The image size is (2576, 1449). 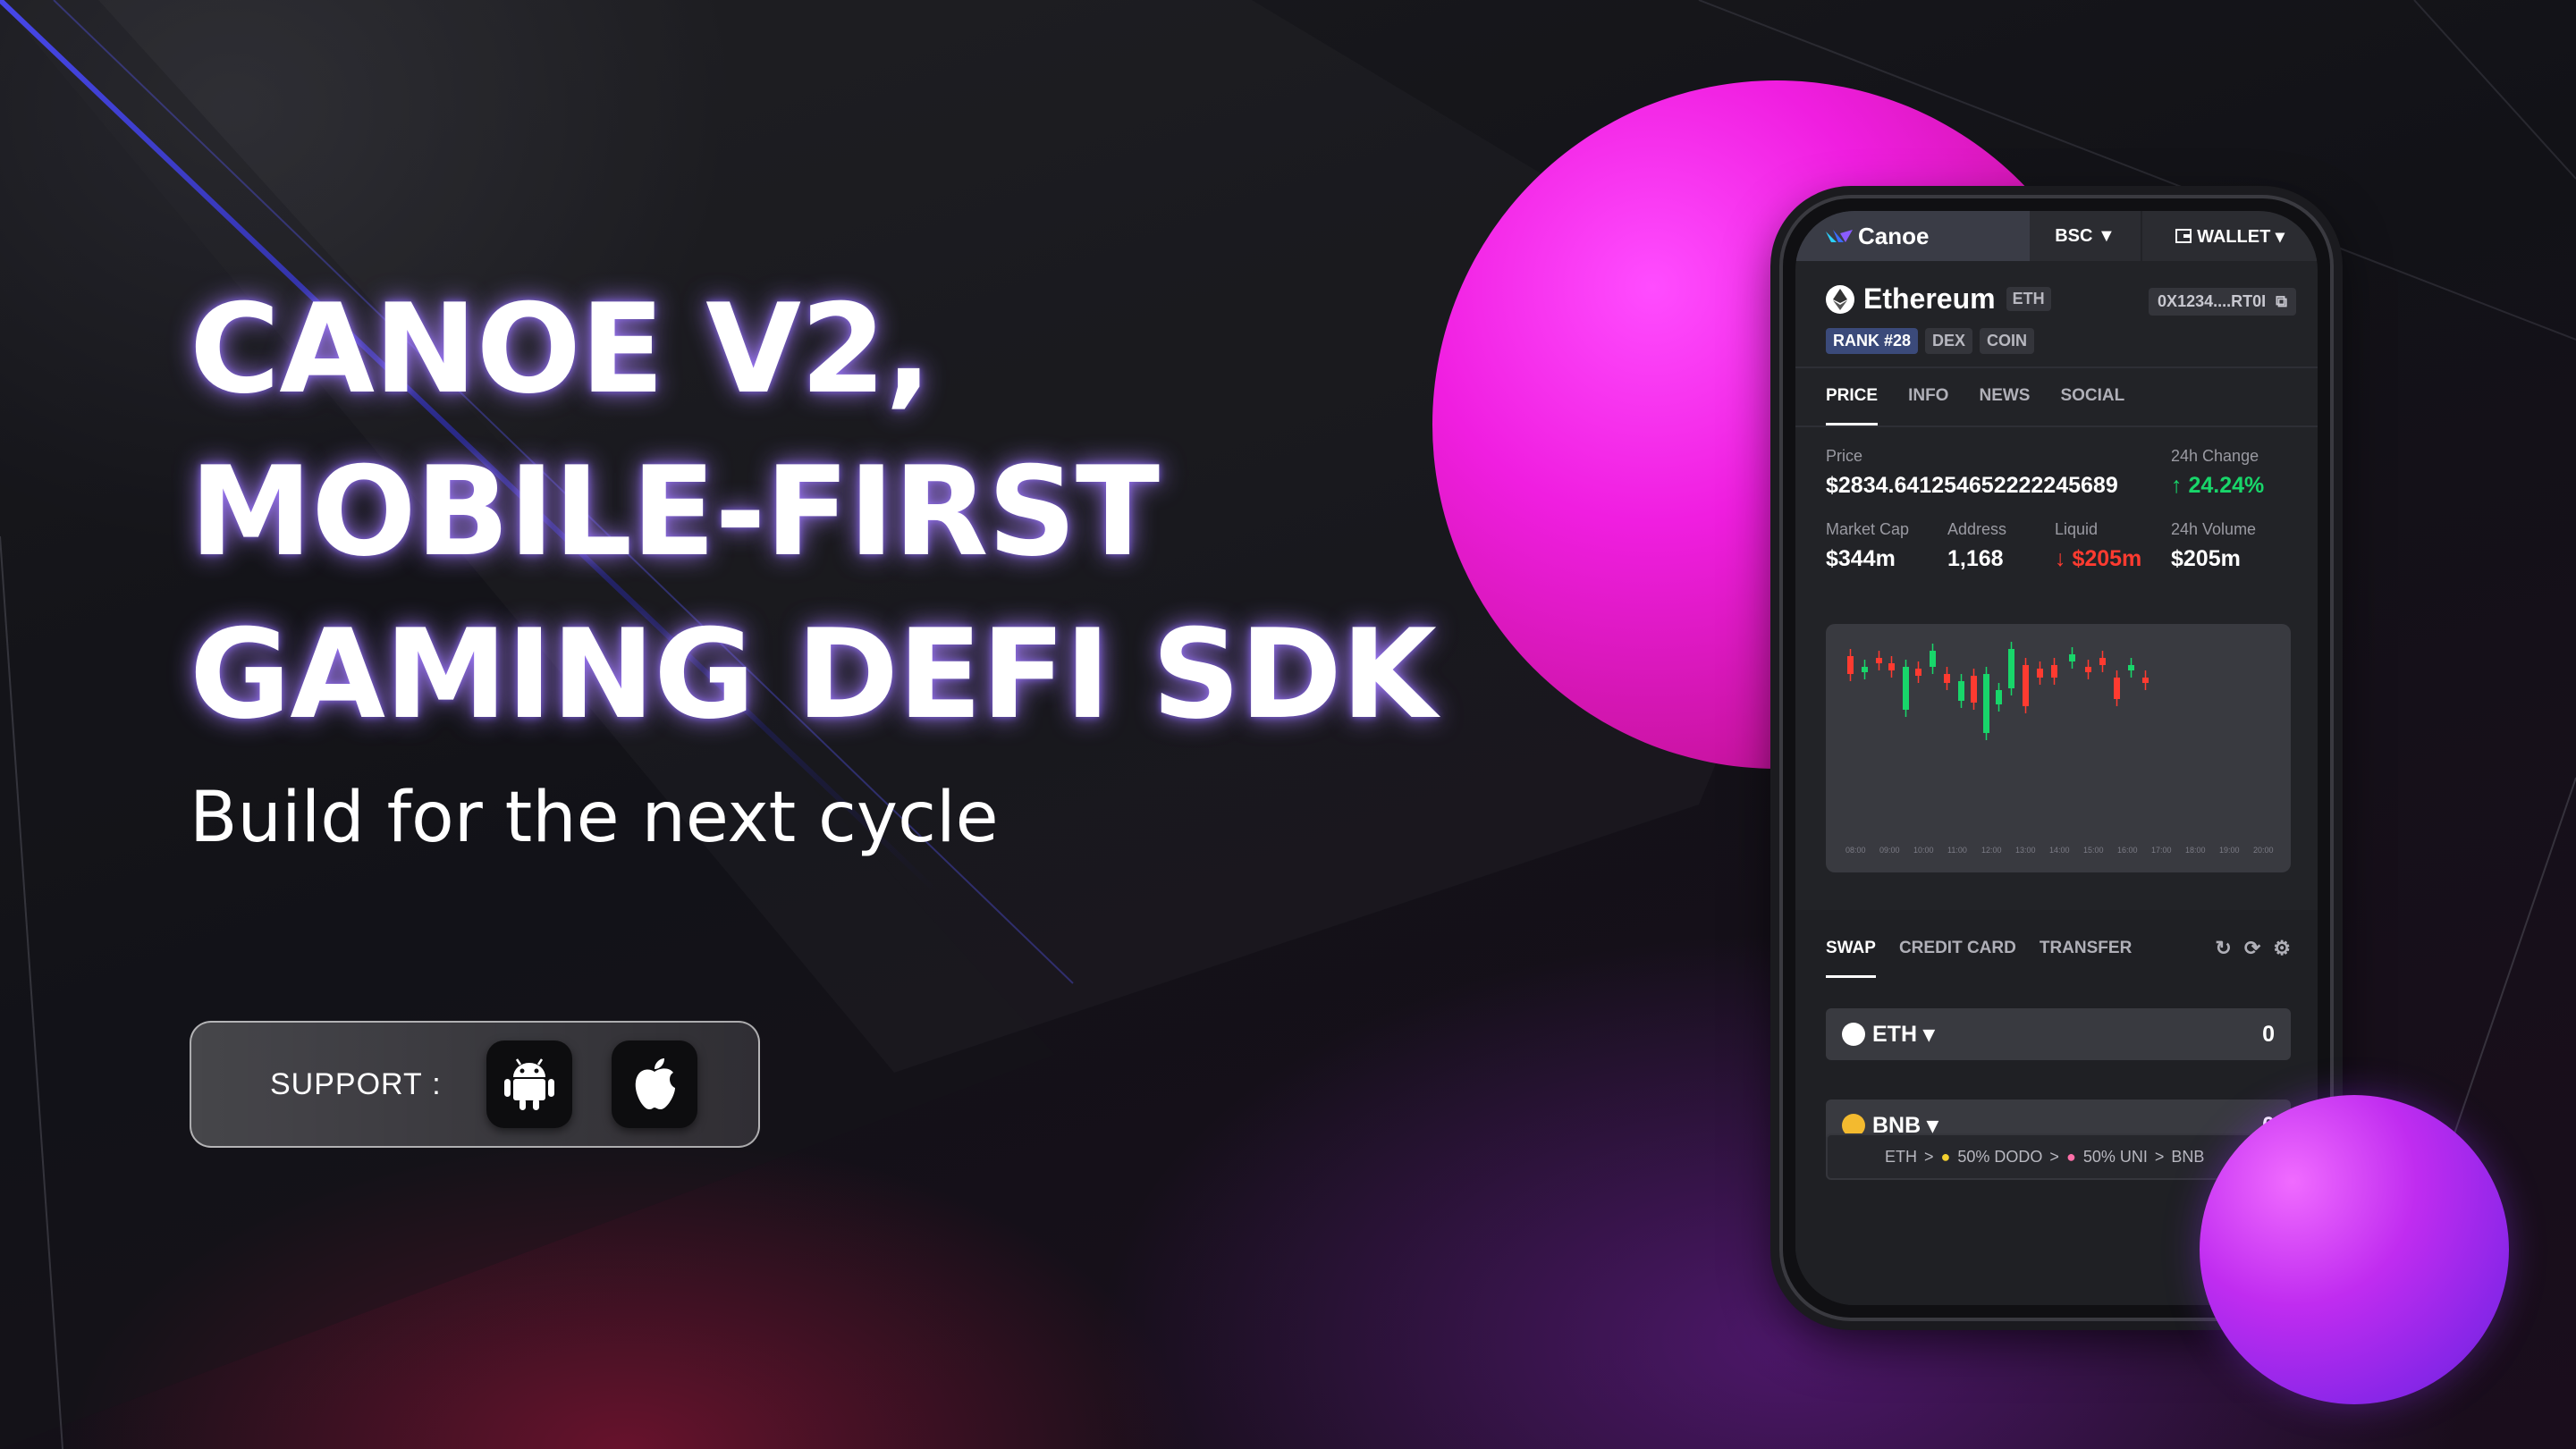 I want to click on wallet-button: WALLET ▾, so click(x=2230, y=236).